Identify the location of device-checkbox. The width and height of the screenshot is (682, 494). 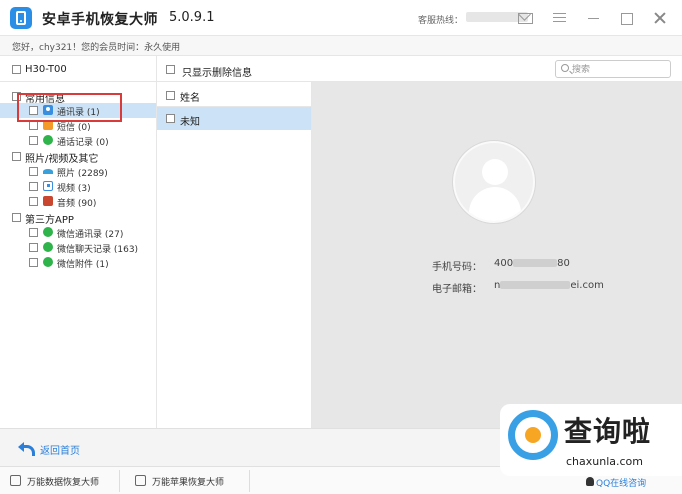
(16, 69).